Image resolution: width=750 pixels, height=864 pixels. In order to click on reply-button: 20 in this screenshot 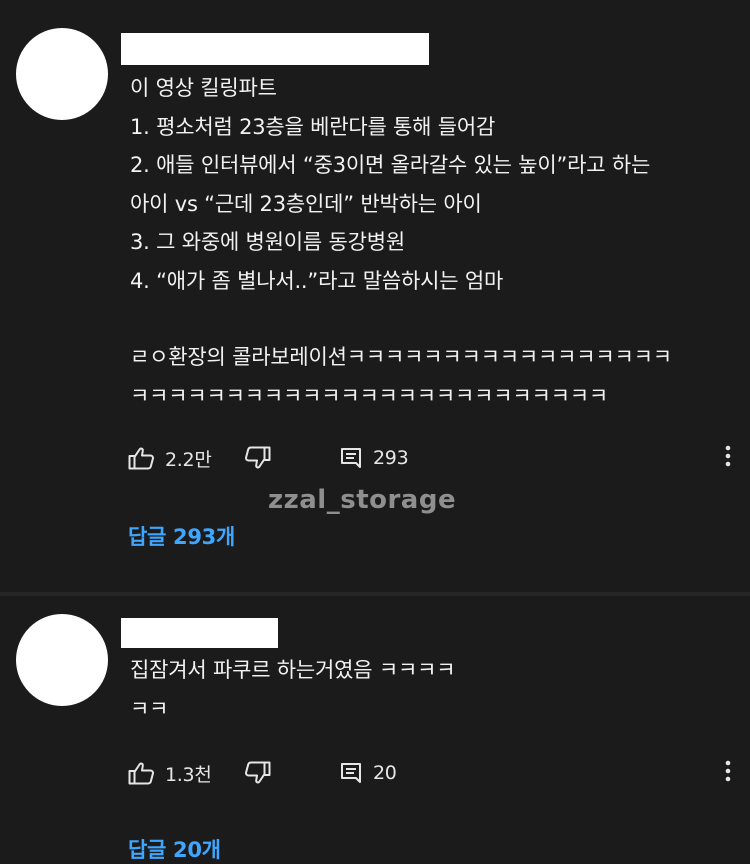, I will do `click(368, 773)`.